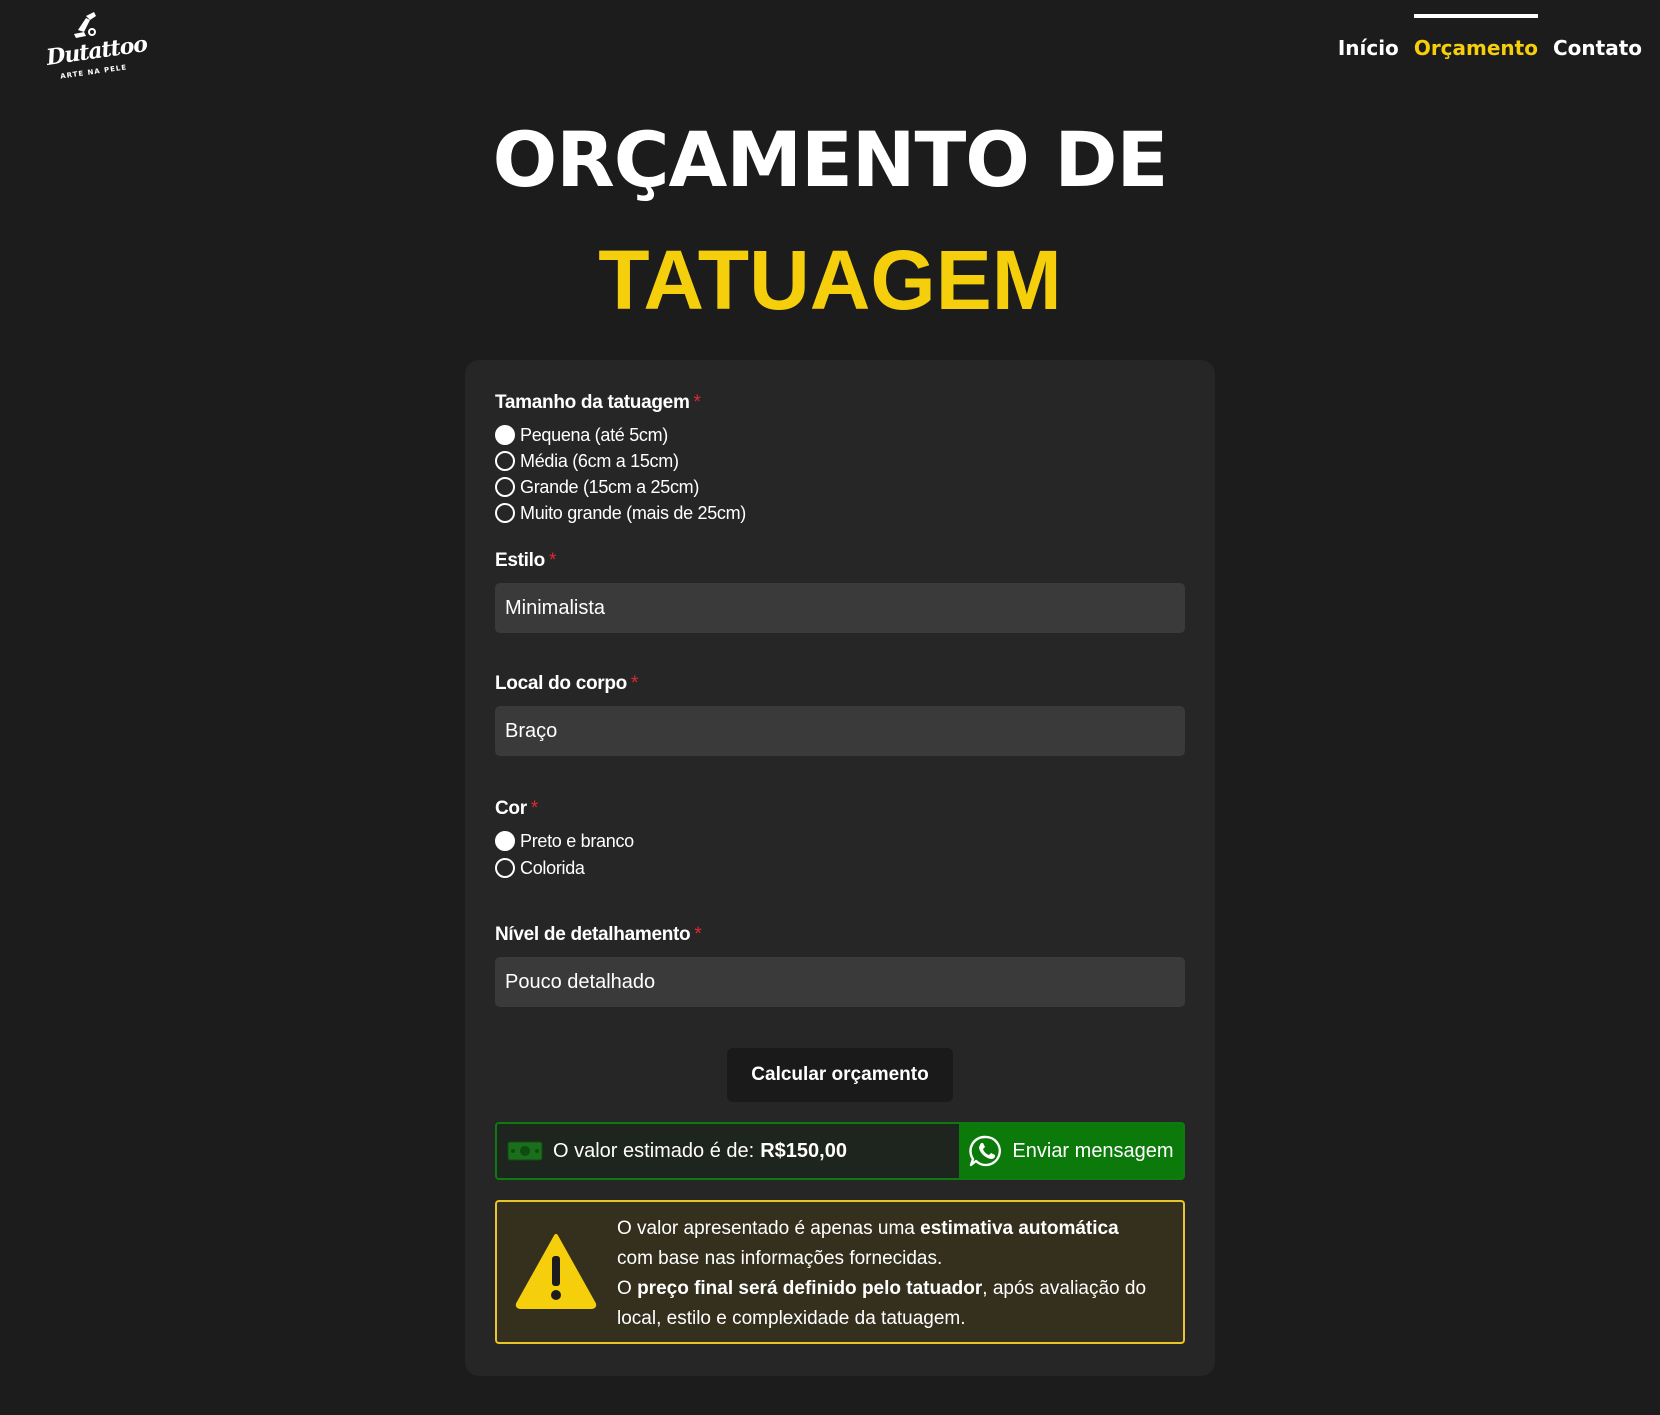  I want to click on size-label-text: Tamanho da tatuagem, so click(592, 402).